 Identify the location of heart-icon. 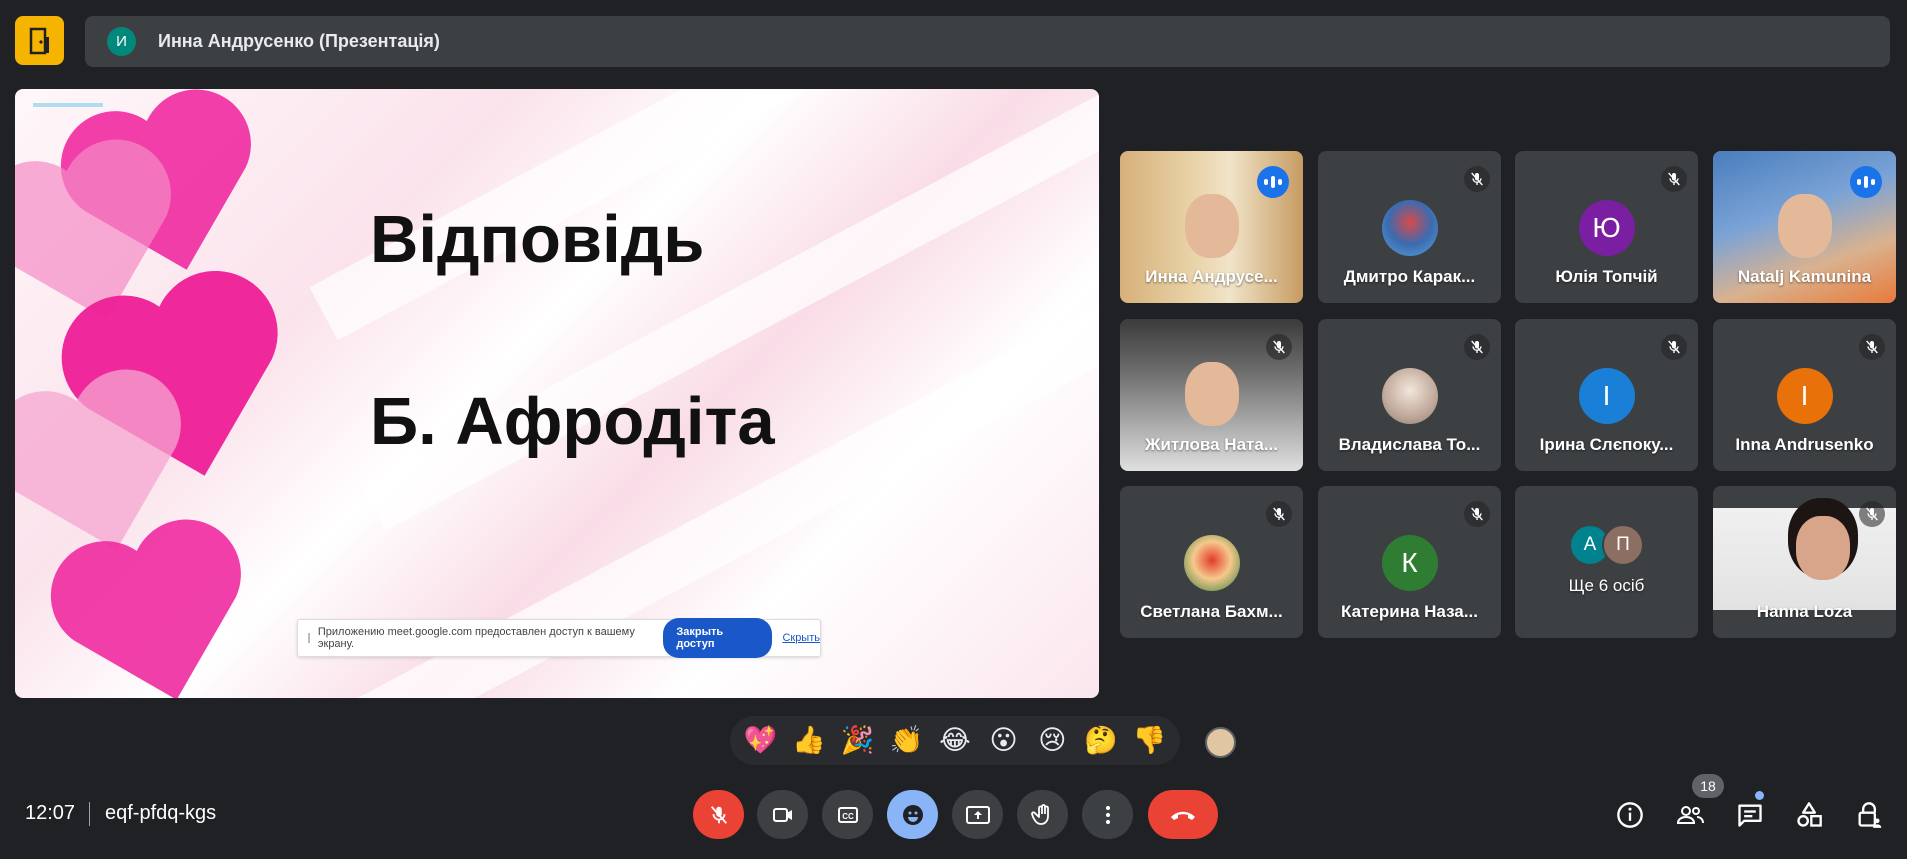
(145, 608).